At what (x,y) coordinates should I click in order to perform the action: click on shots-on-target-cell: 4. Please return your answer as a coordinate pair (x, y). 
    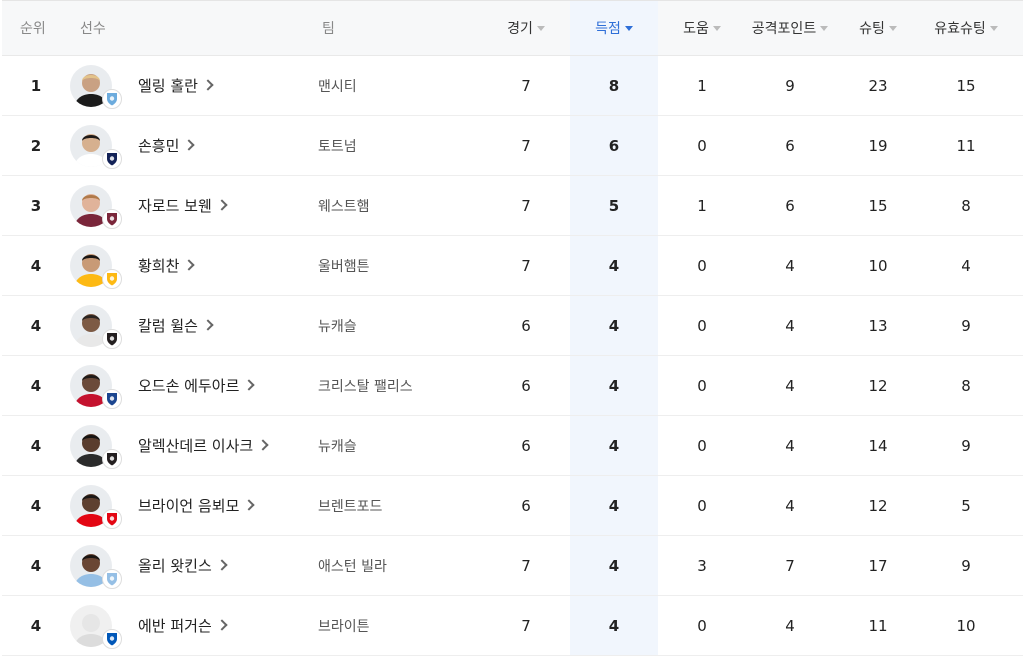
    Looking at the image, I should click on (966, 265).